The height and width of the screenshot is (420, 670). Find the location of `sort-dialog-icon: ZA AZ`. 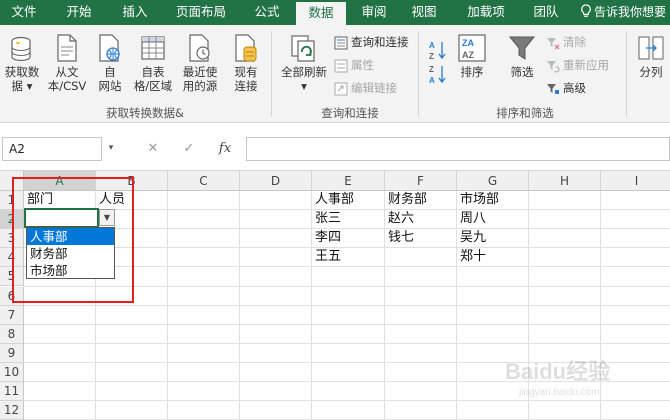

sort-dialog-icon: ZA AZ is located at coordinates (472, 48).